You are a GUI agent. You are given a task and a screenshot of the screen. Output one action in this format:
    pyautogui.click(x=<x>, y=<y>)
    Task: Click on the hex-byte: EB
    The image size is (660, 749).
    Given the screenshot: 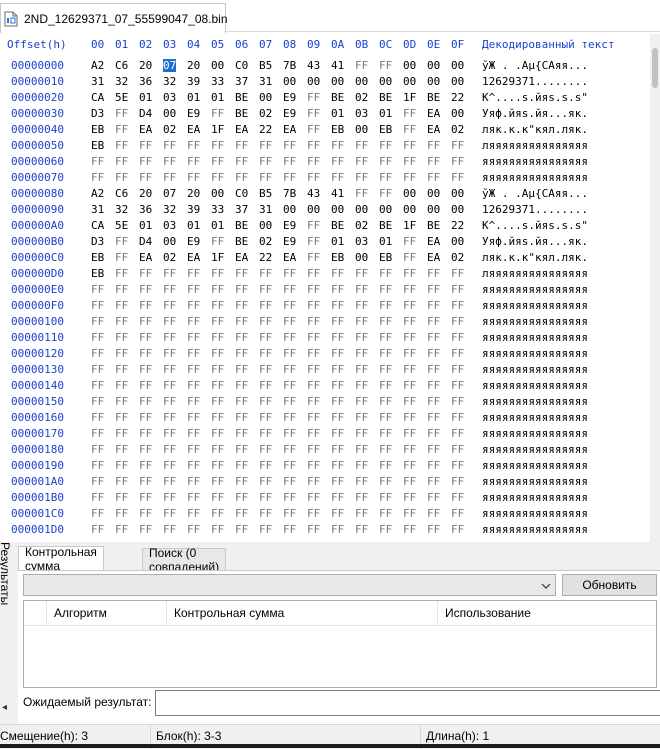 What is the action you would take?
    pyautogui.click(x=97, y=145)
    